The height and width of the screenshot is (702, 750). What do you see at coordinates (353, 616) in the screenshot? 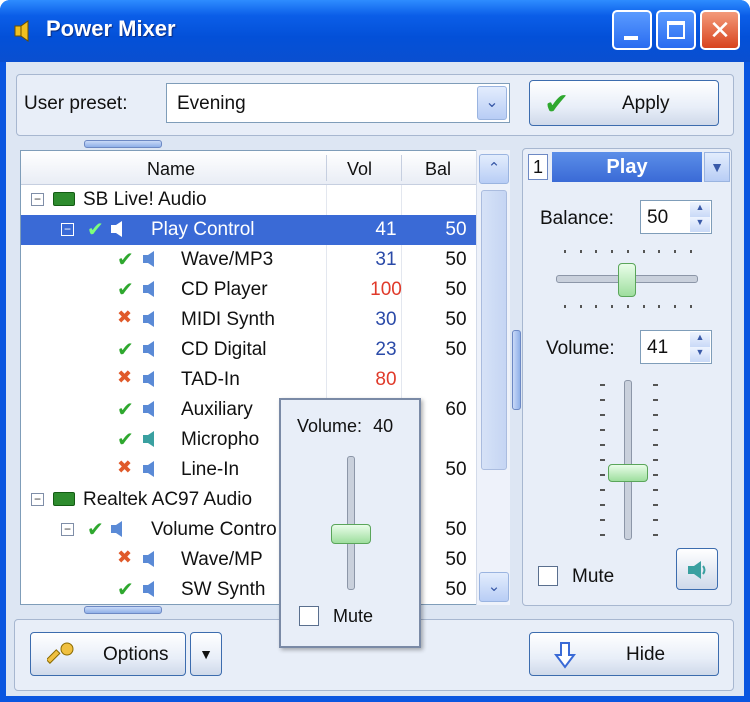
I see `popup-mute-label: Mute` at bounding box center [353, 616].